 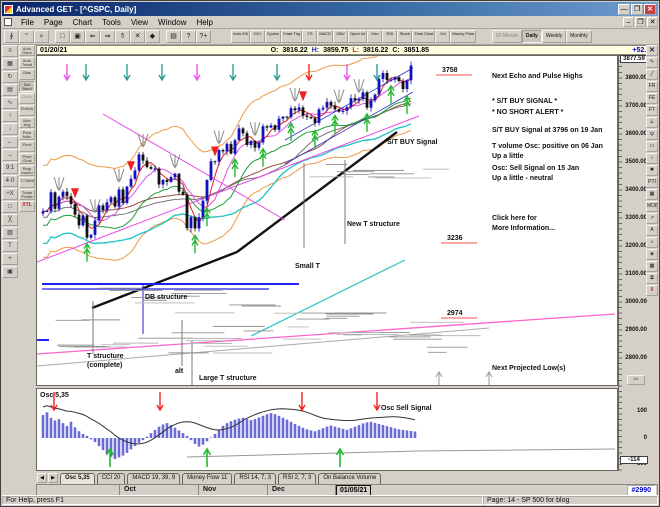 What do you see at coordinates (652, 122) in the screenshot?
I see `gann-fan-icon: ∠` at bounding box center [652, 122].